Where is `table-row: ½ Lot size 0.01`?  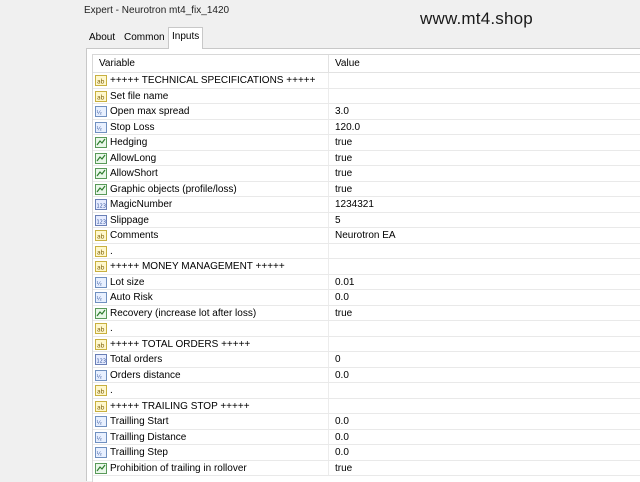 table-row: ½ Lot size 0.01 is located at coordinates (366, 282).